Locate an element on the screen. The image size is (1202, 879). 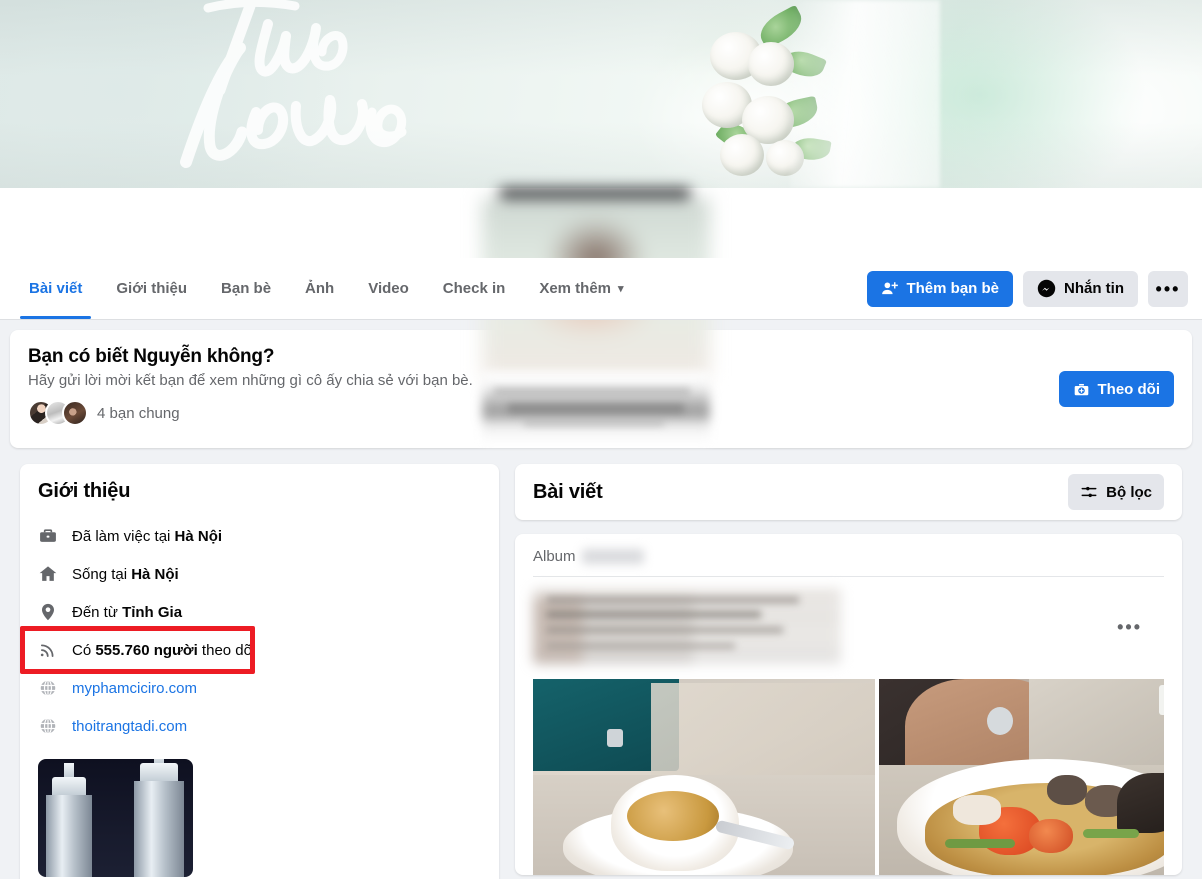
tab-label: Bài viết is located at coordinates (56, 288).